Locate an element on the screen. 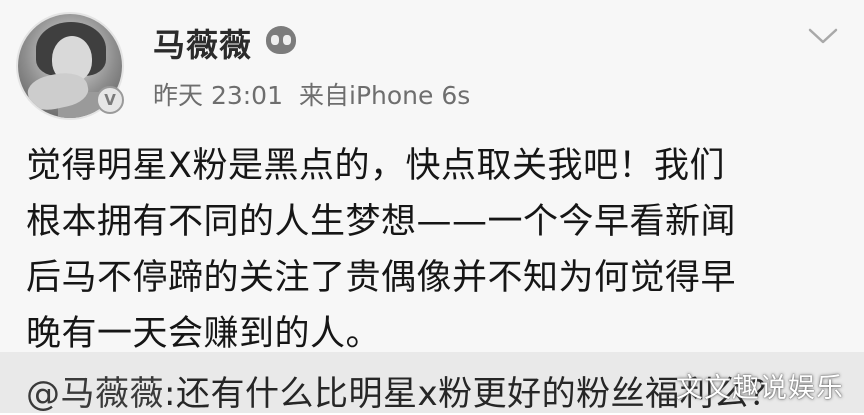  post-meta: 昨天 23:01 来自iPhone 6s is located at coordinates (311, 94).